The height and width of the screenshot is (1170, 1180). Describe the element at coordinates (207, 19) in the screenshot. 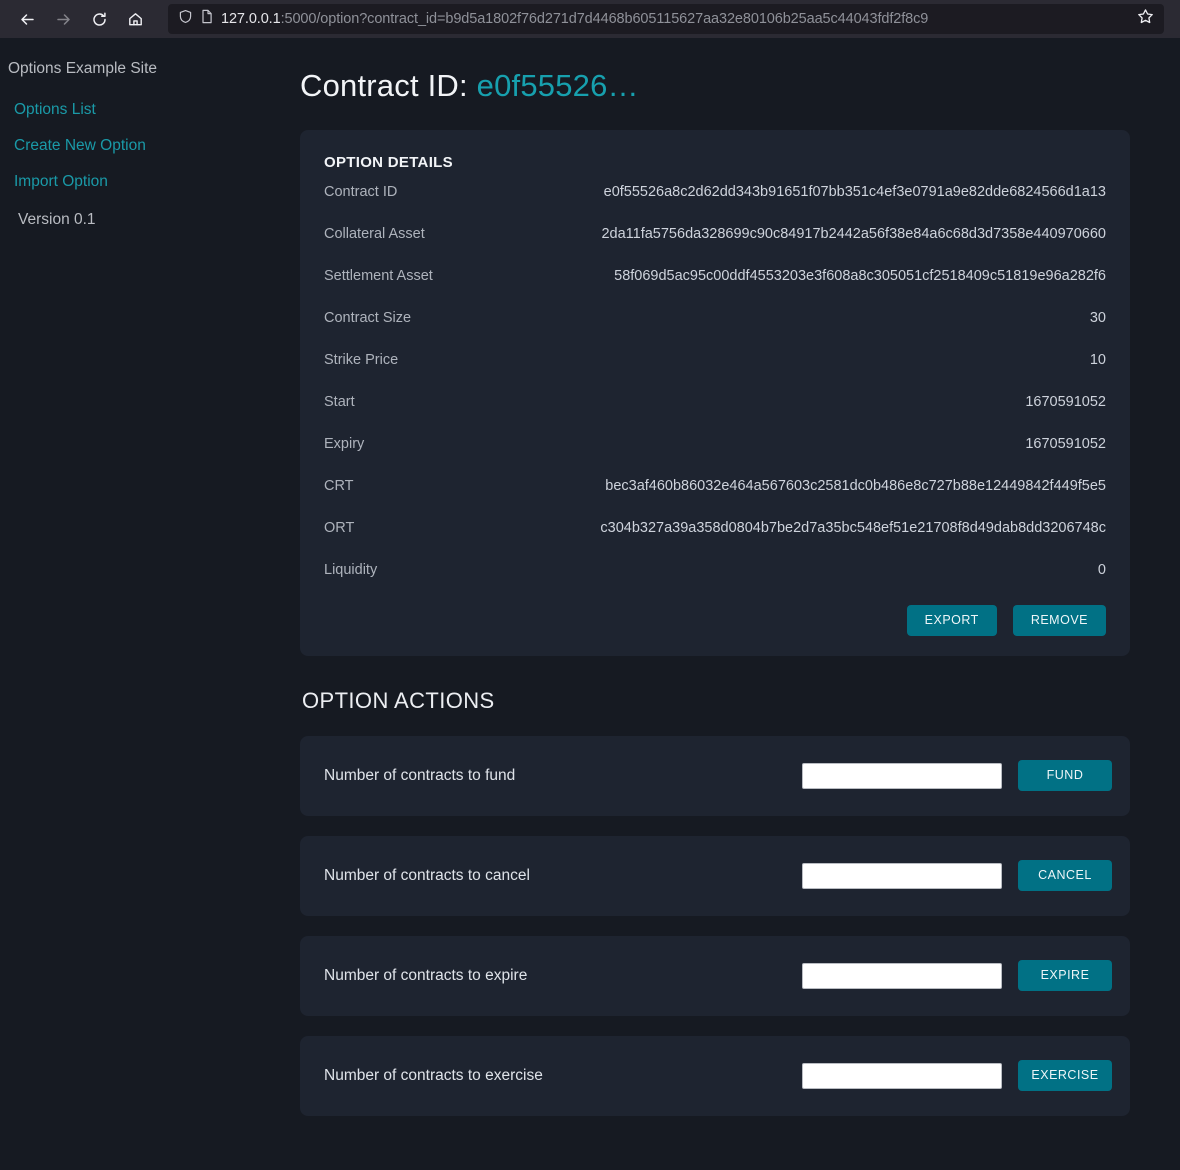

I see `page-document-icon` at that location.